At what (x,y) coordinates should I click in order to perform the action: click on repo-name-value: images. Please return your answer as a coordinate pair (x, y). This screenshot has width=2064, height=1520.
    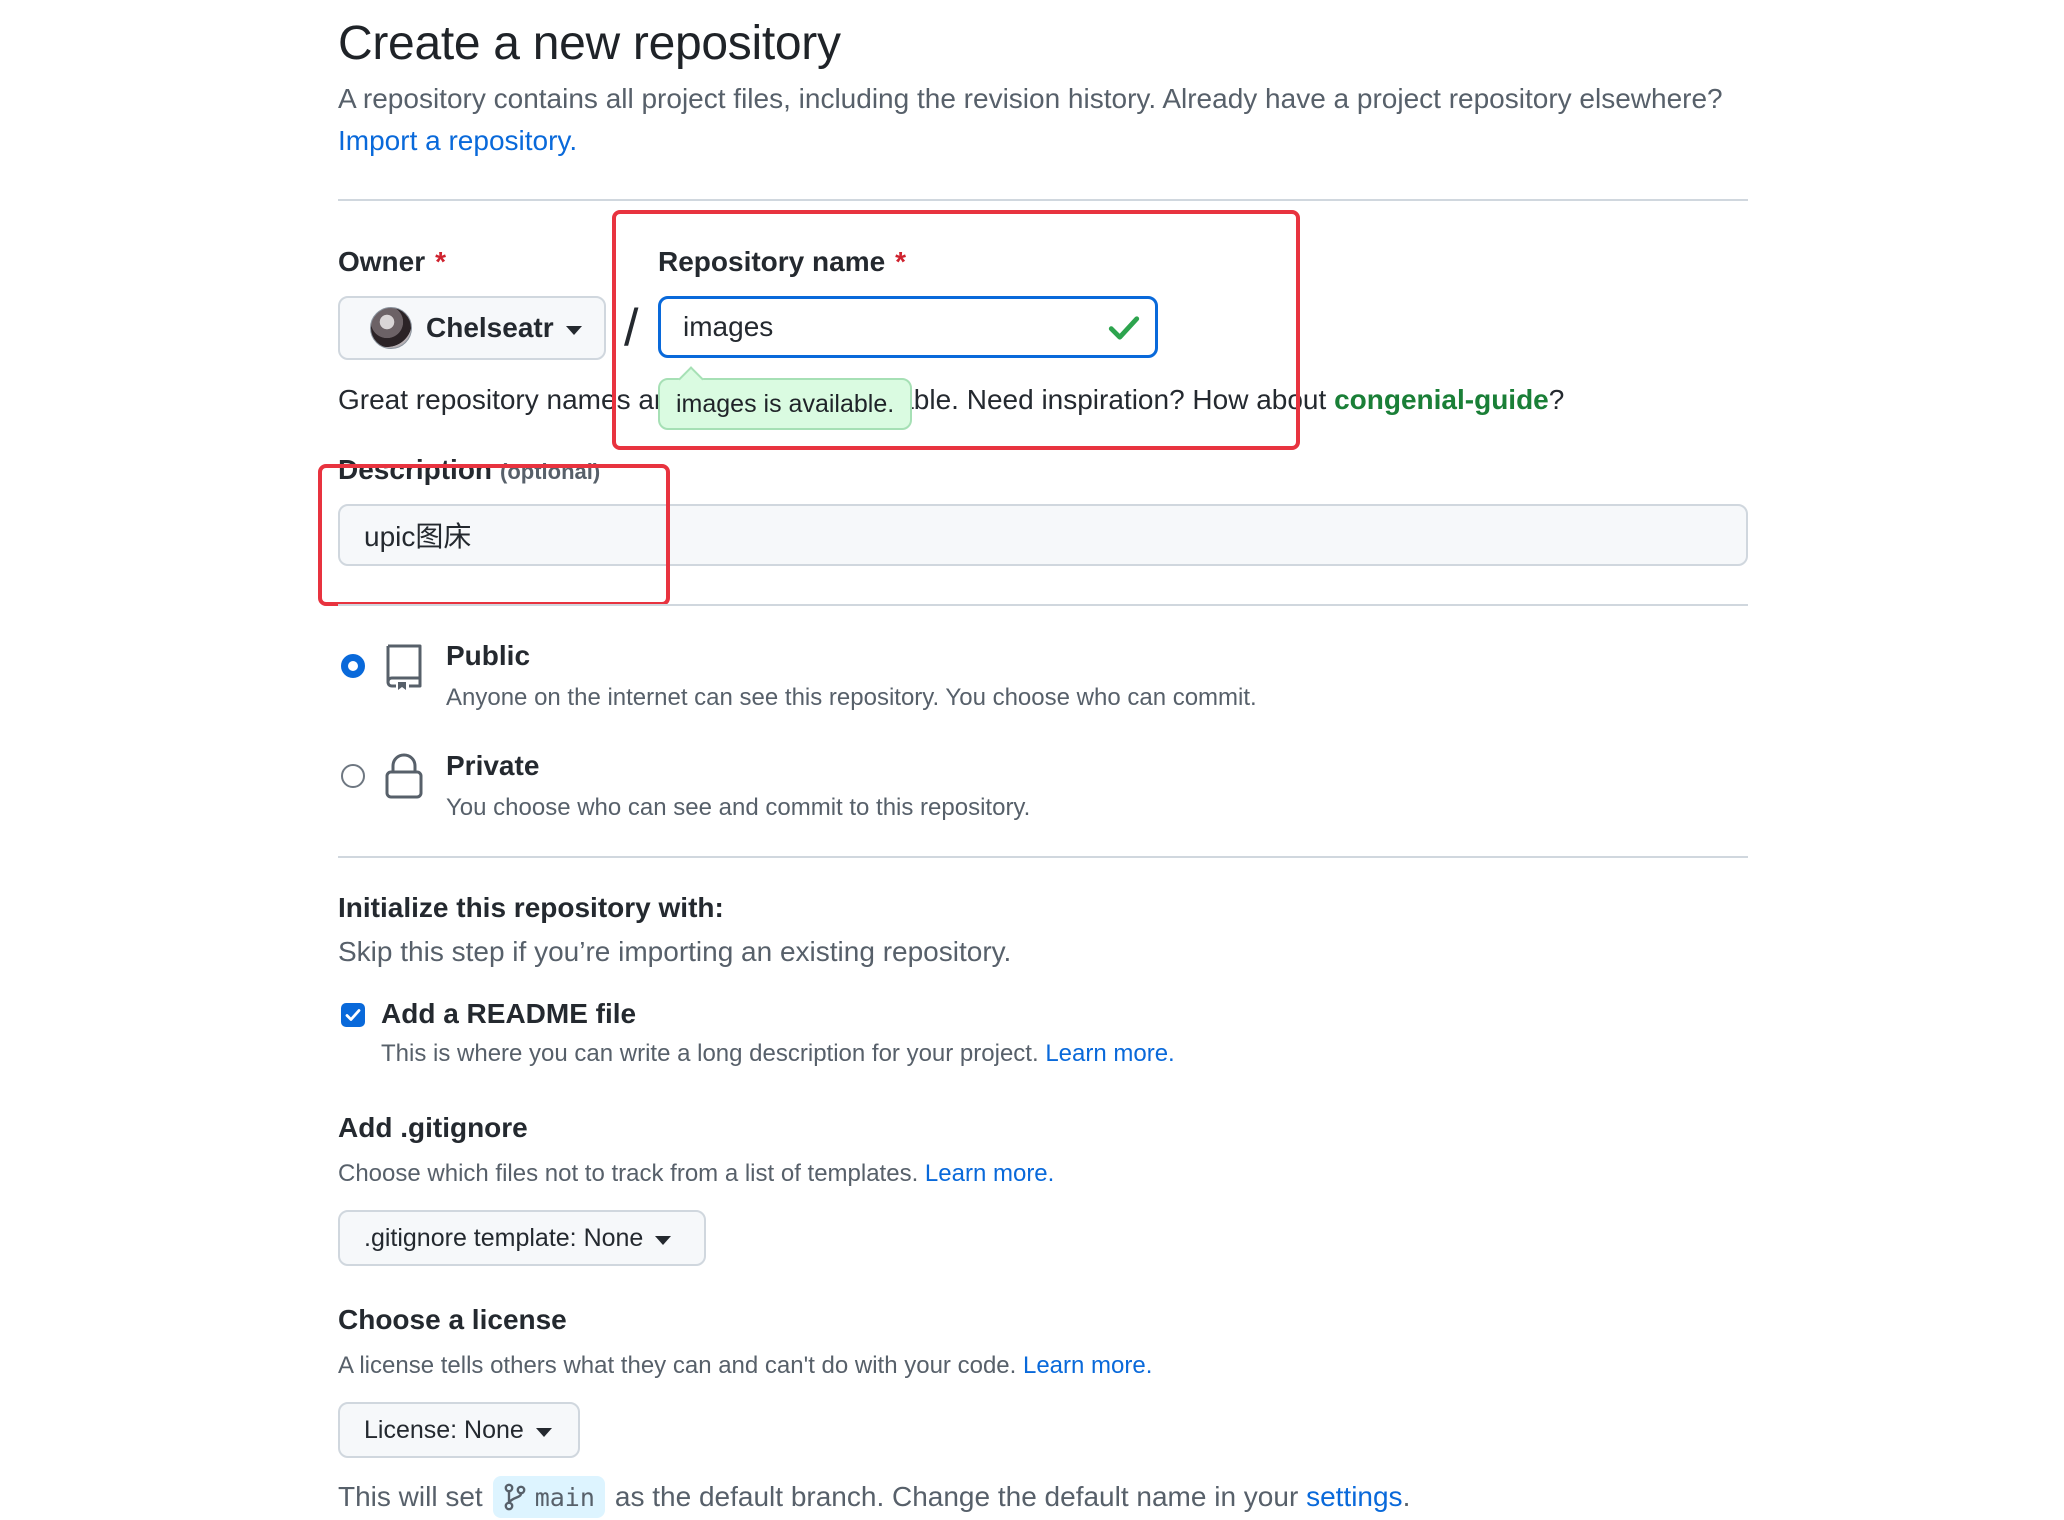
    Looking at the image, I should click on (728, 326).